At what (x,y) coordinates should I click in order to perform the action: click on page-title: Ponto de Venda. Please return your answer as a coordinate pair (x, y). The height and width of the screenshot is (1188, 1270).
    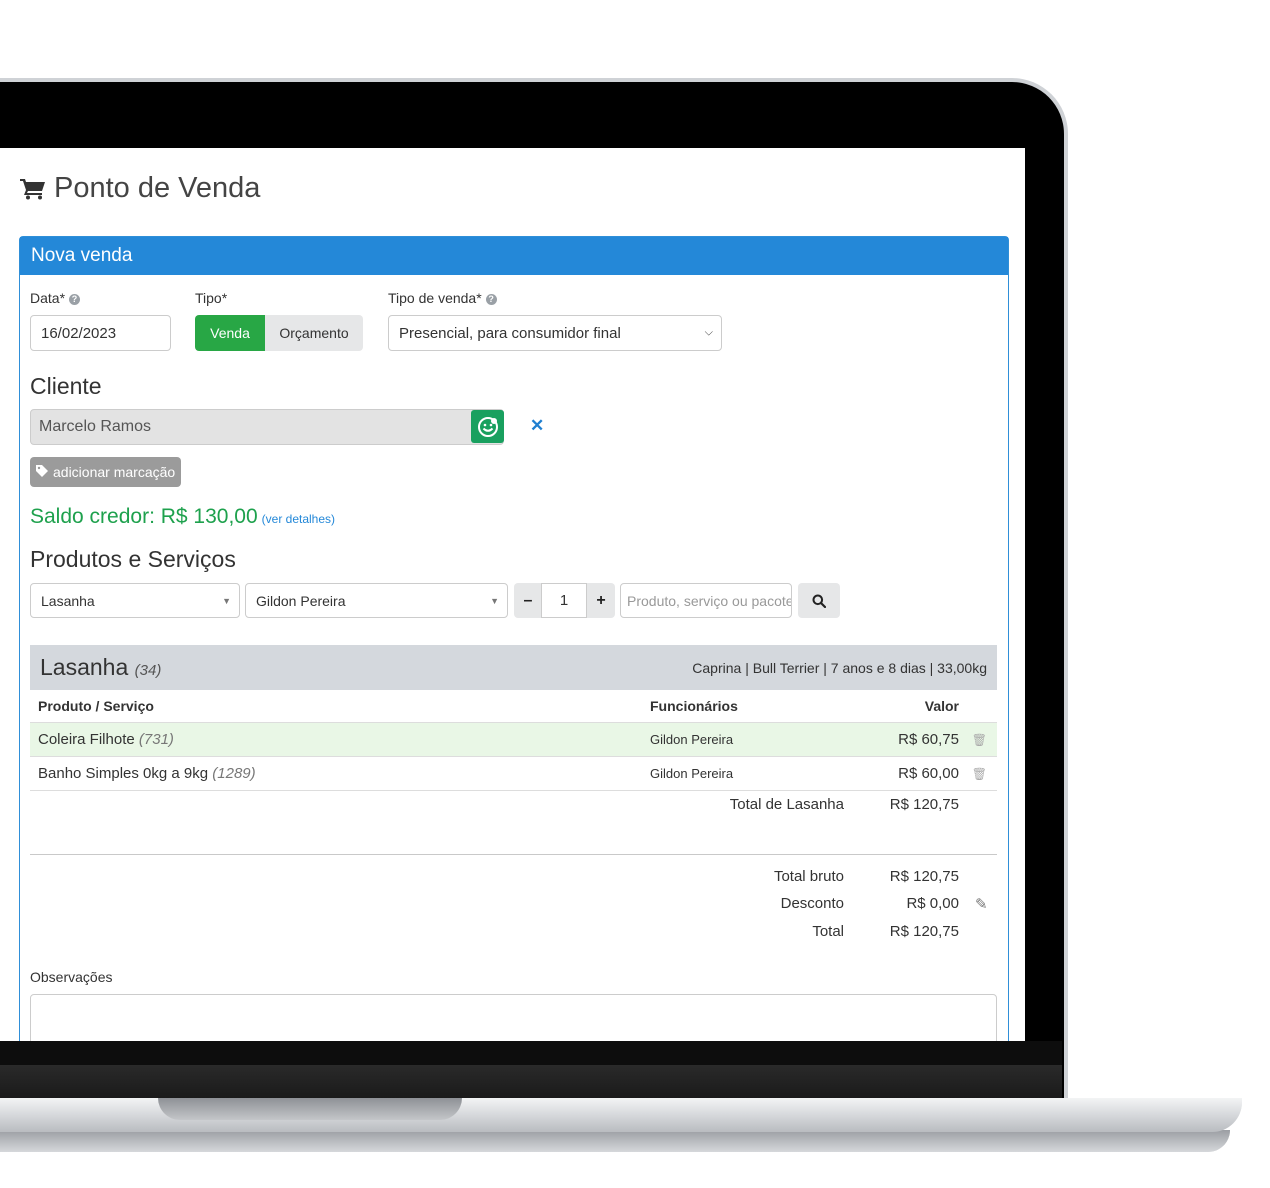
    Looking at the image, I should click on (140, 188).